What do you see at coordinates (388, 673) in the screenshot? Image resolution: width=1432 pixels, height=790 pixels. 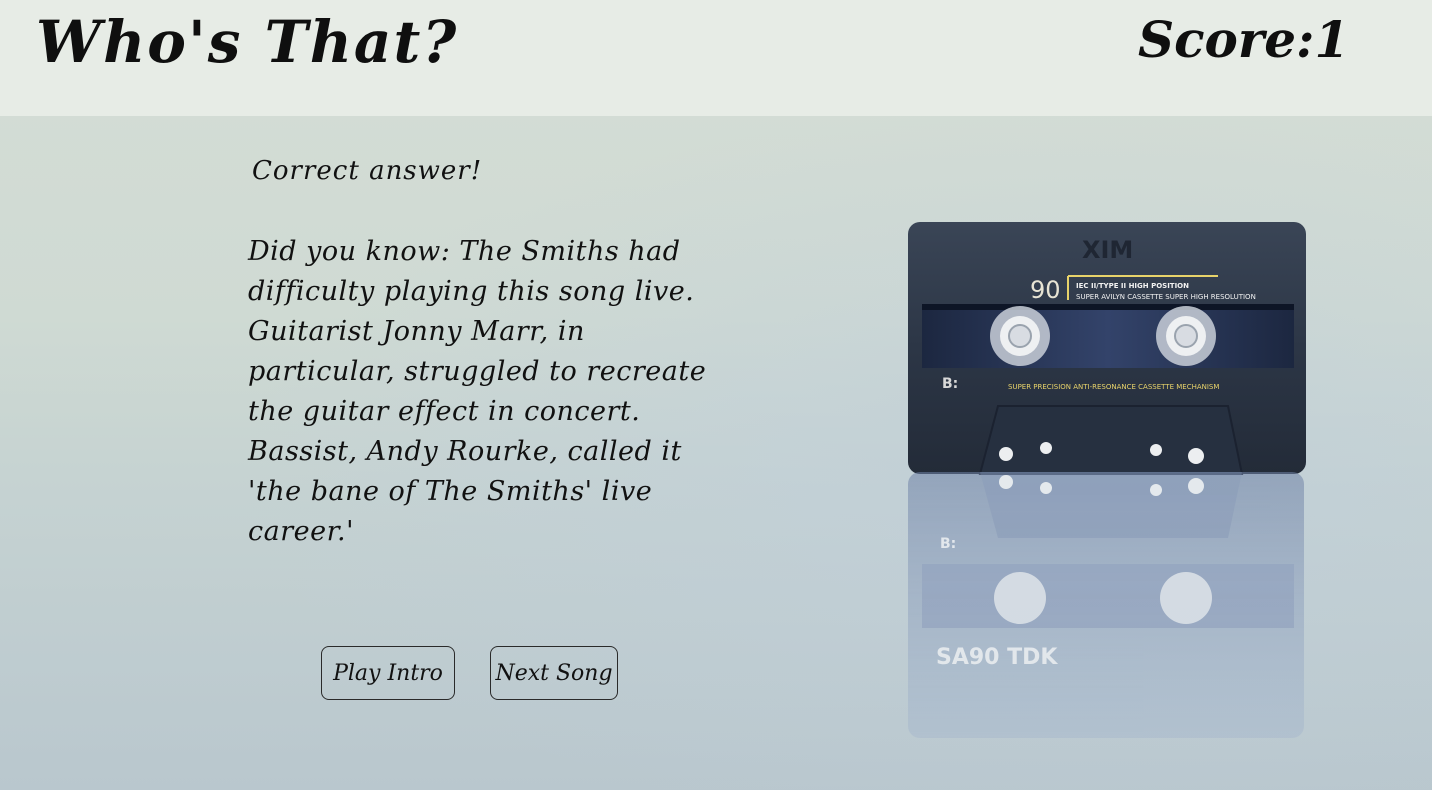 I see `play-intro-button: Play Intro` at bounding box center [388, 673].